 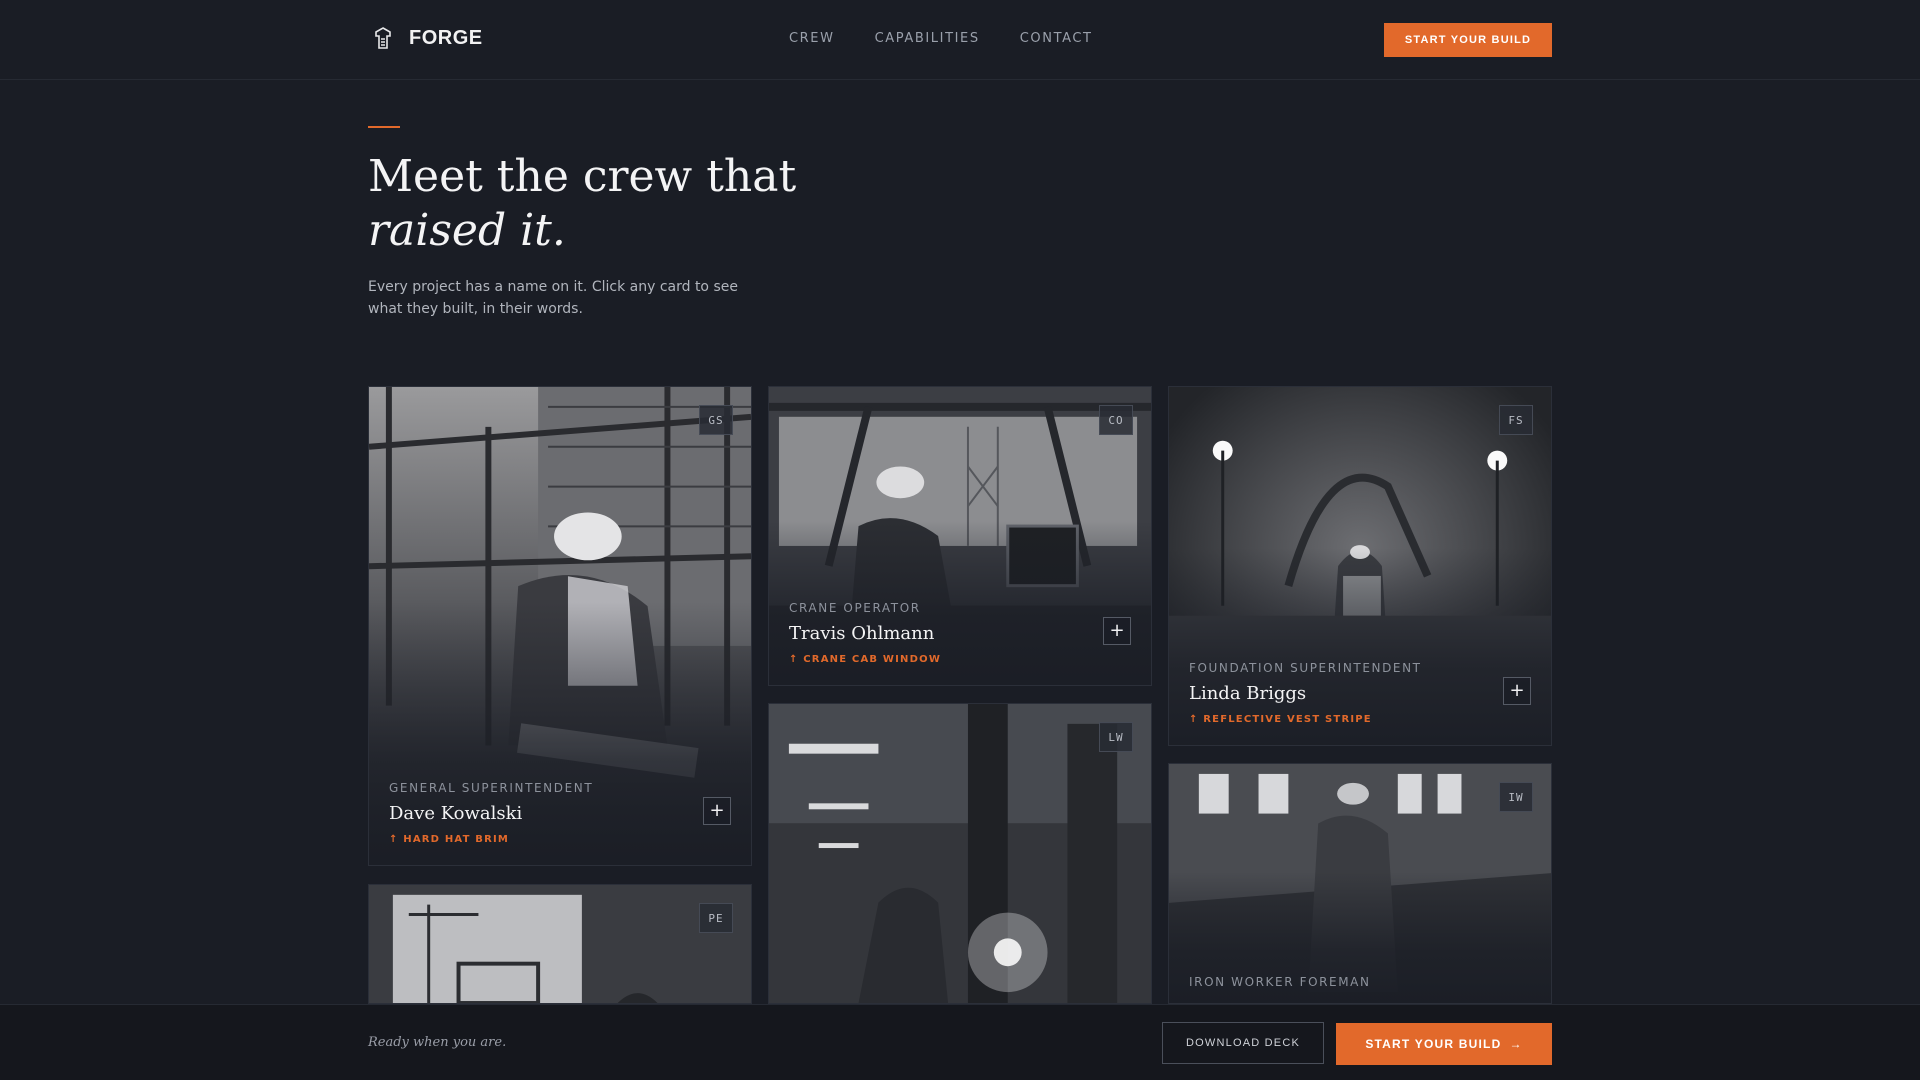 I want to click on page-title: Meet the crew that raised it., so click(x=582, y=204).